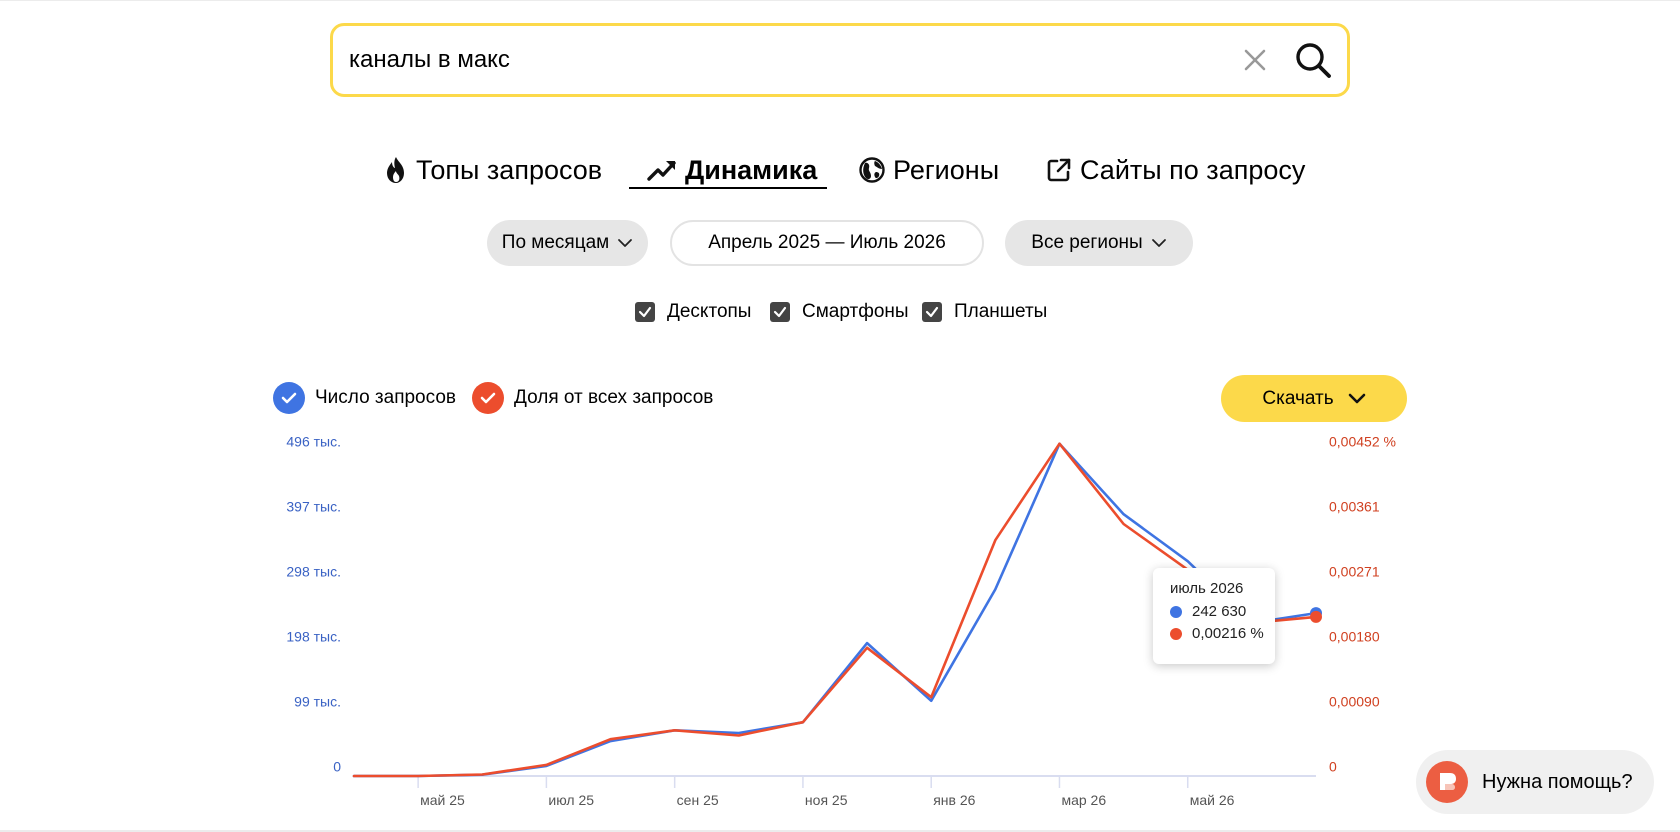 The height and width of the screenshot is (832, 1680). I want to click on left-axis-tick-label: 0, so click(337, 767).